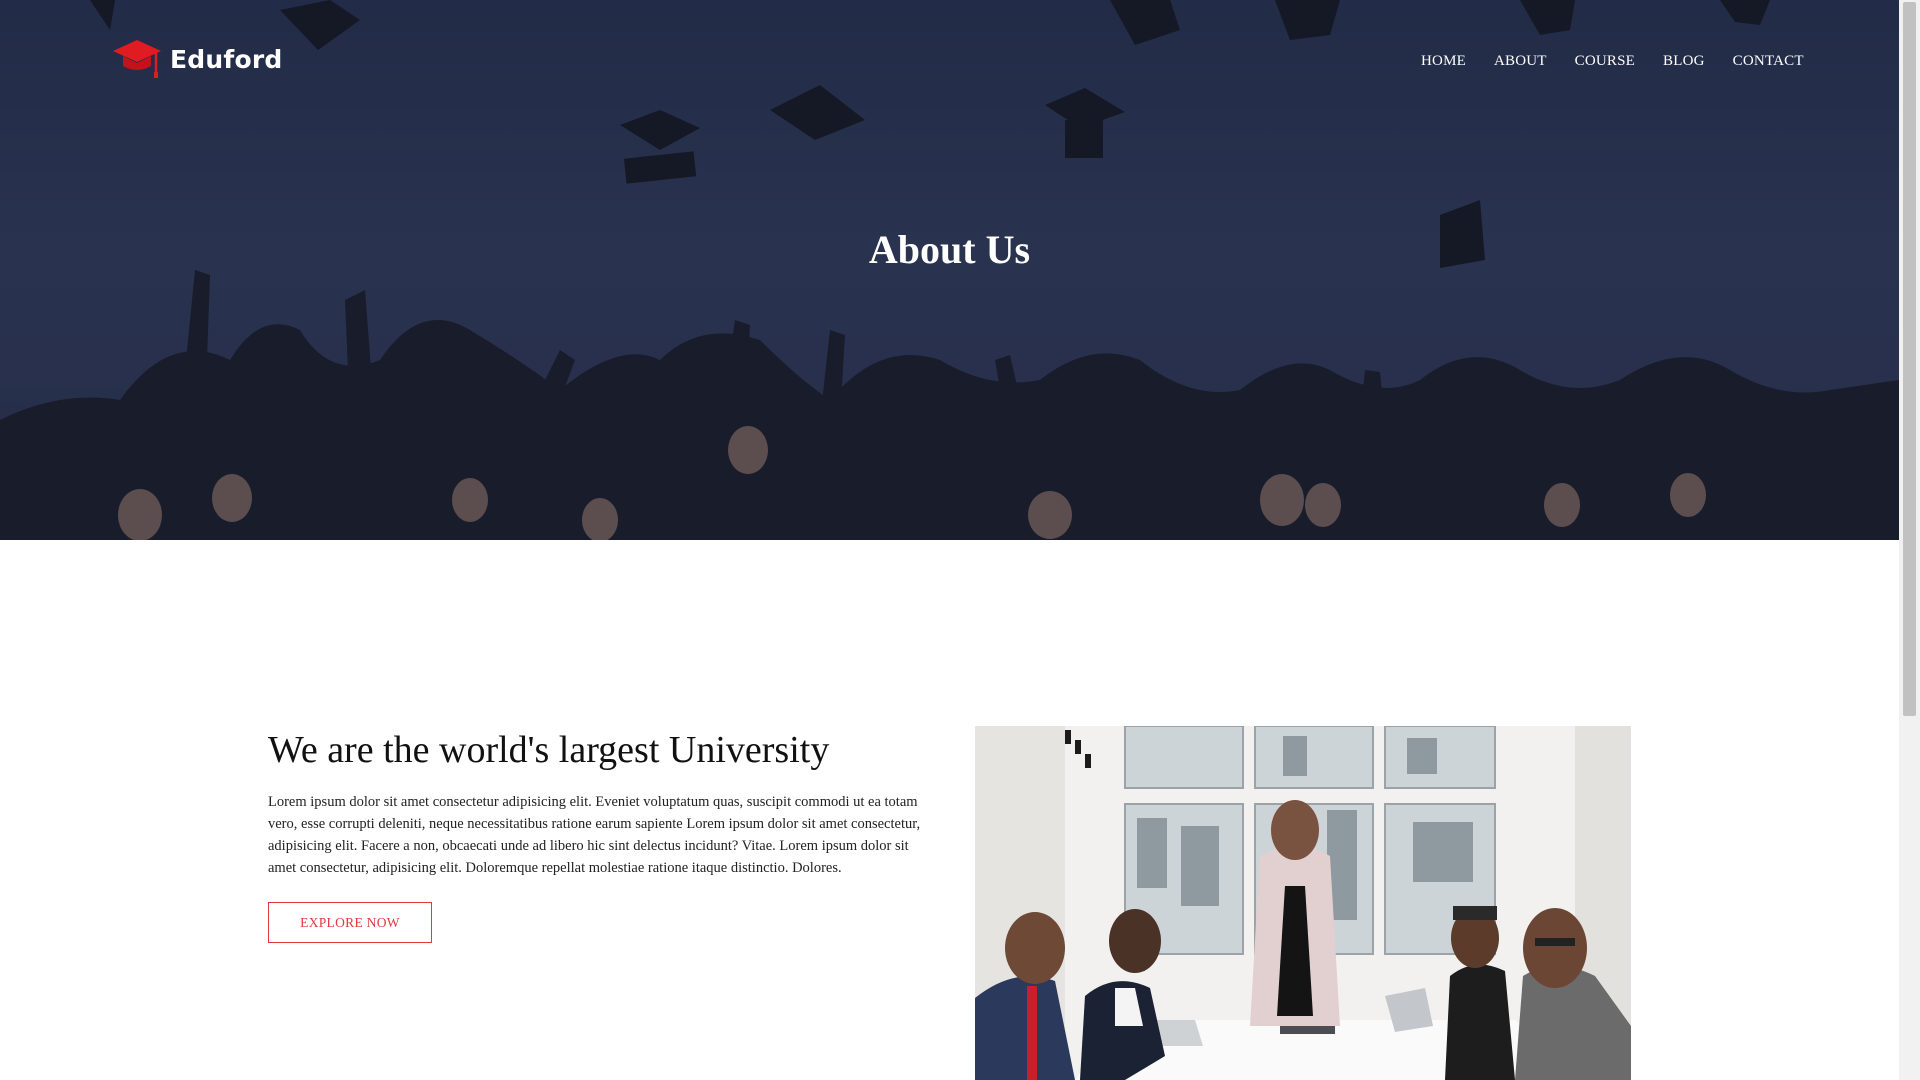 This screenshot has width=1920, height=1080. I want to click on brand-logo: Eduford, so click(197, 59).